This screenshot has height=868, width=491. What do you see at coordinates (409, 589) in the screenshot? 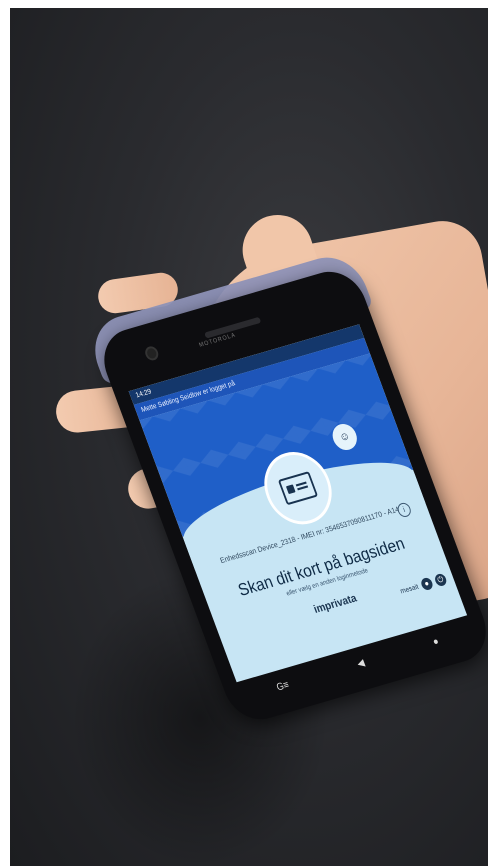
I see `user-label: mesait` at bounding box center [409, 589].